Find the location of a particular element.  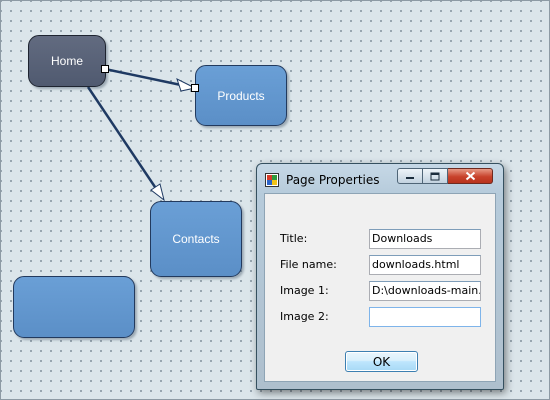

maximize-icon is located at coordinates (435, 176).